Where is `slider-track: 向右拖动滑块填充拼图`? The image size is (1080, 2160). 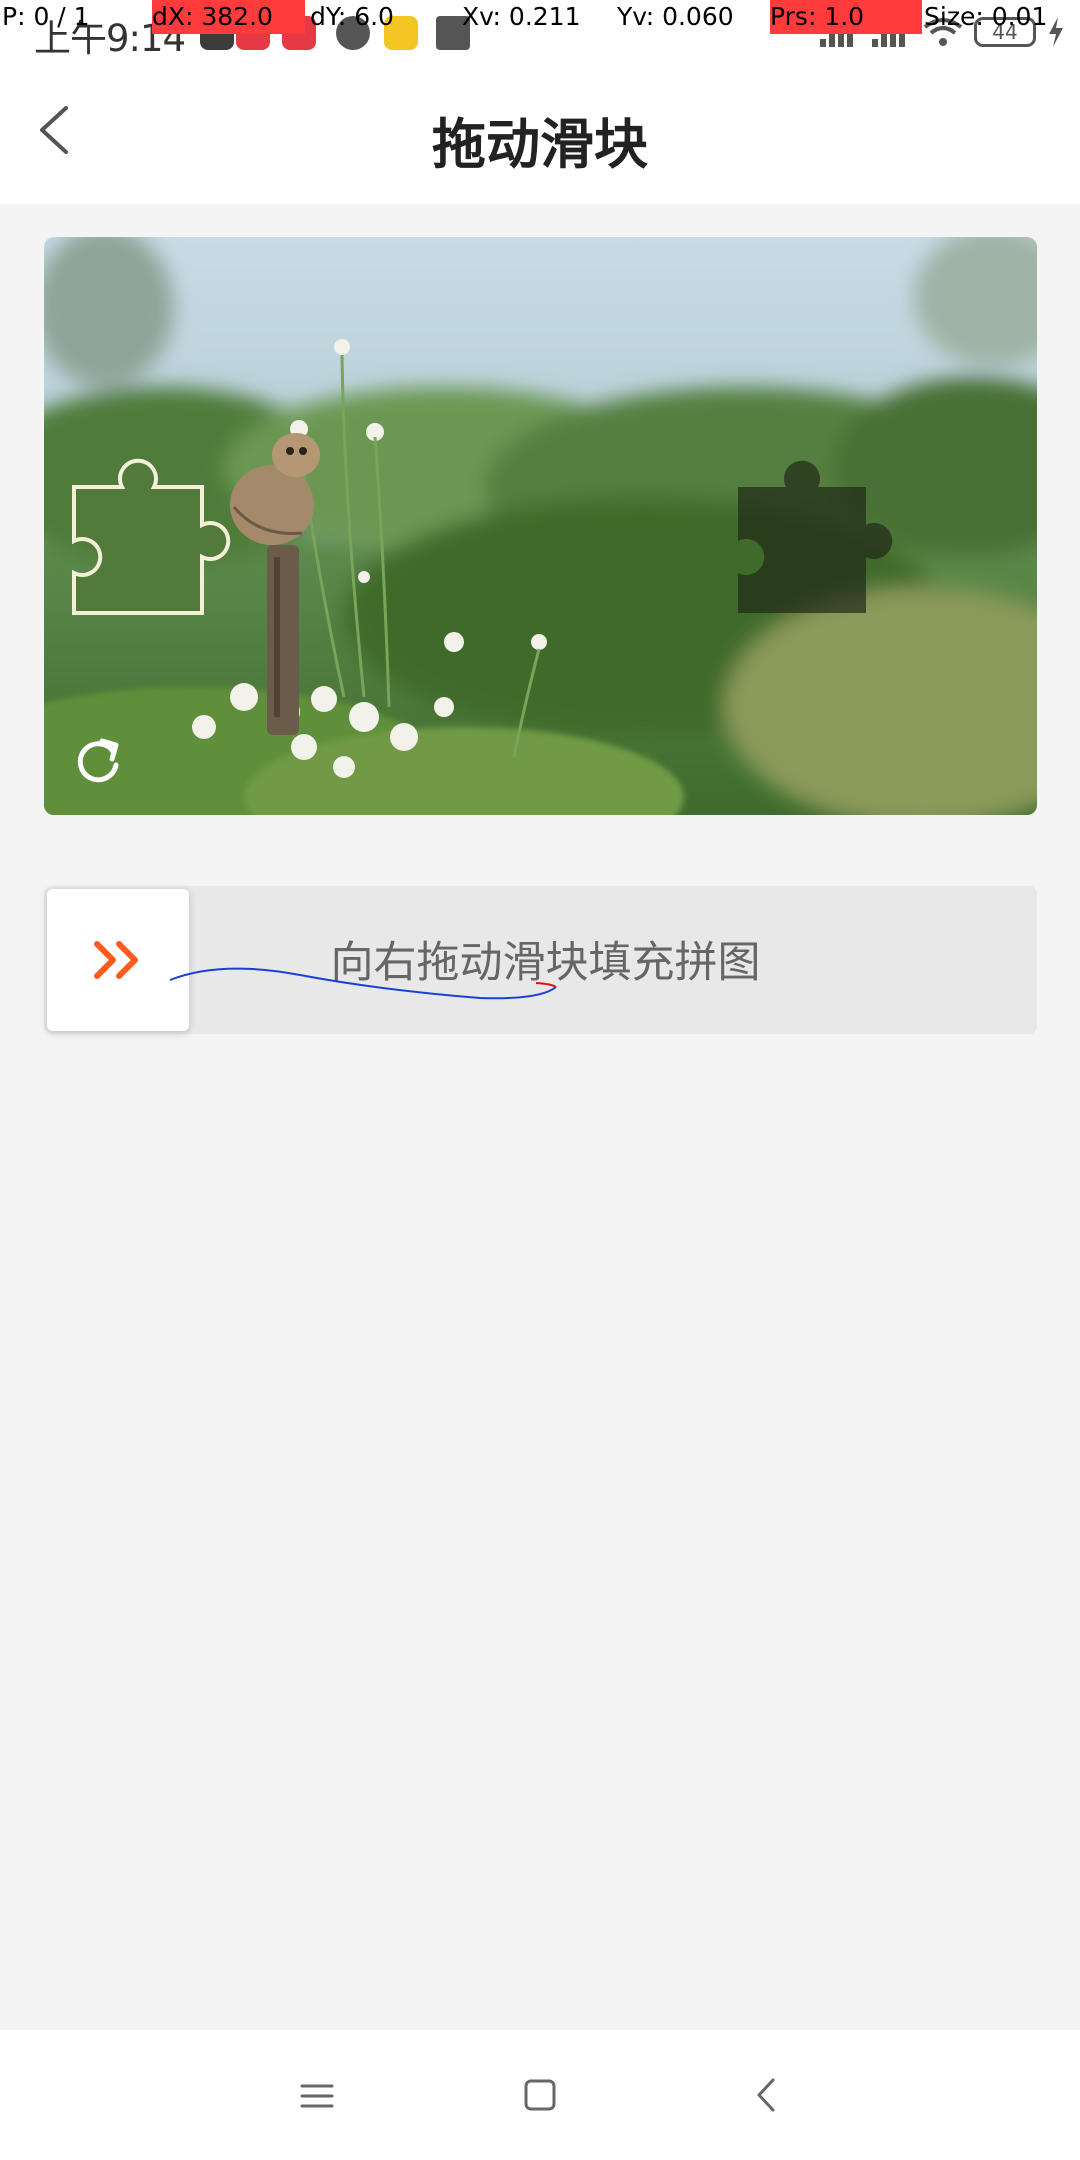 slider-track: 向右拖动滑块填充拼图 is located at coordinates (540, 960).